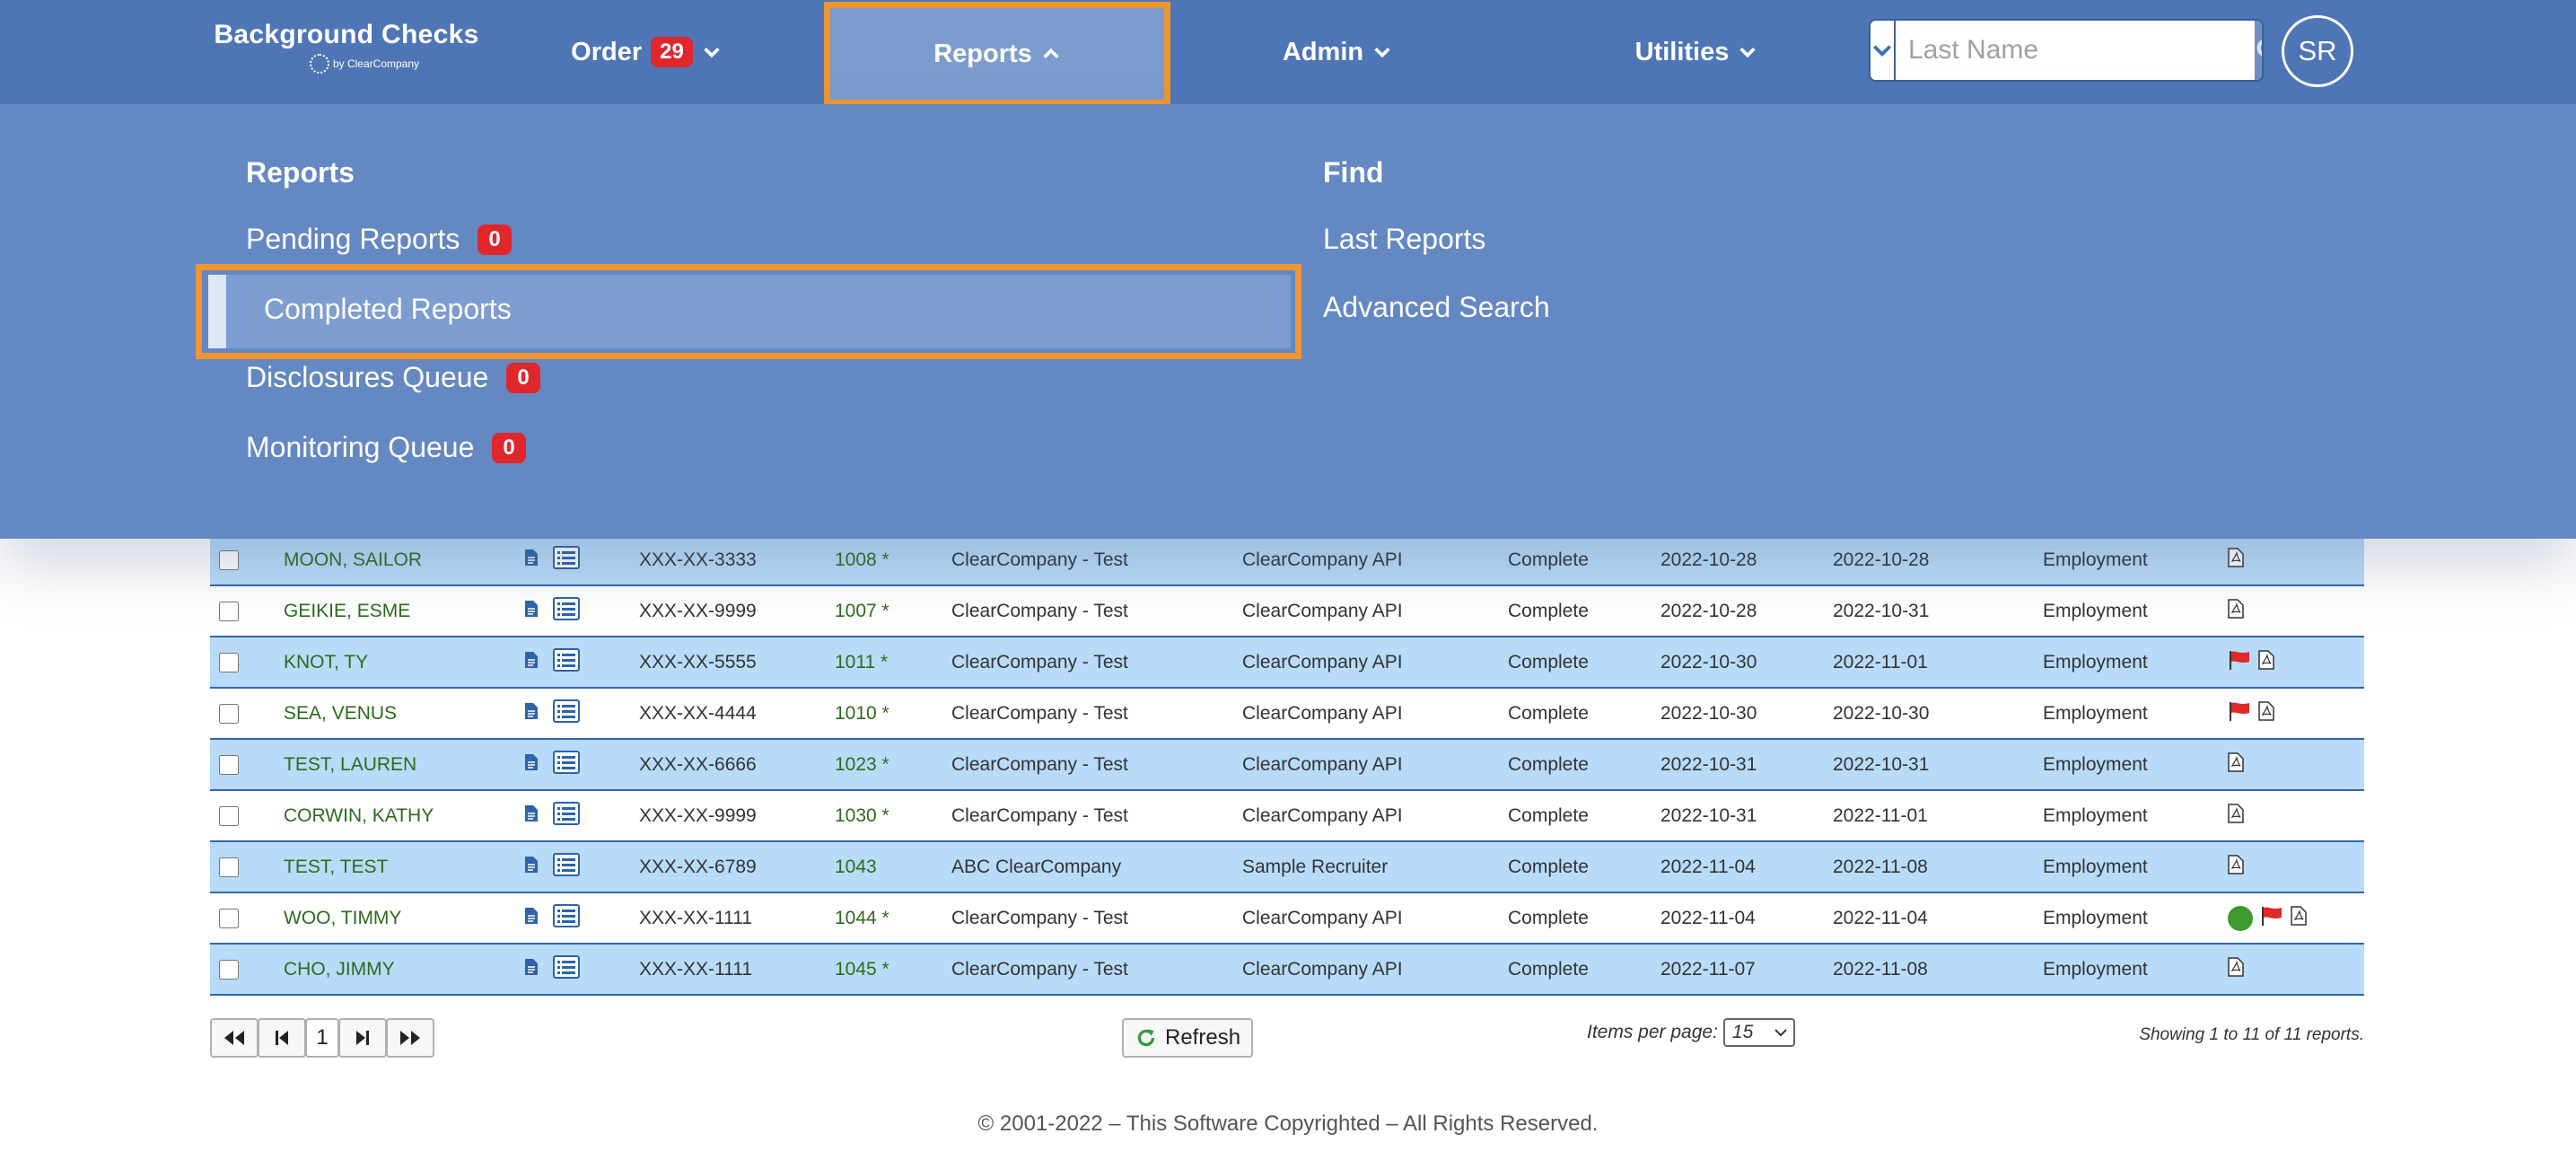 The image size is (2576, 1160). What do you see at coordinates (350, 764) in the screenshot?
I see `applicant-name-link: TEST, LAUREN` at bounding box center [350, 764].